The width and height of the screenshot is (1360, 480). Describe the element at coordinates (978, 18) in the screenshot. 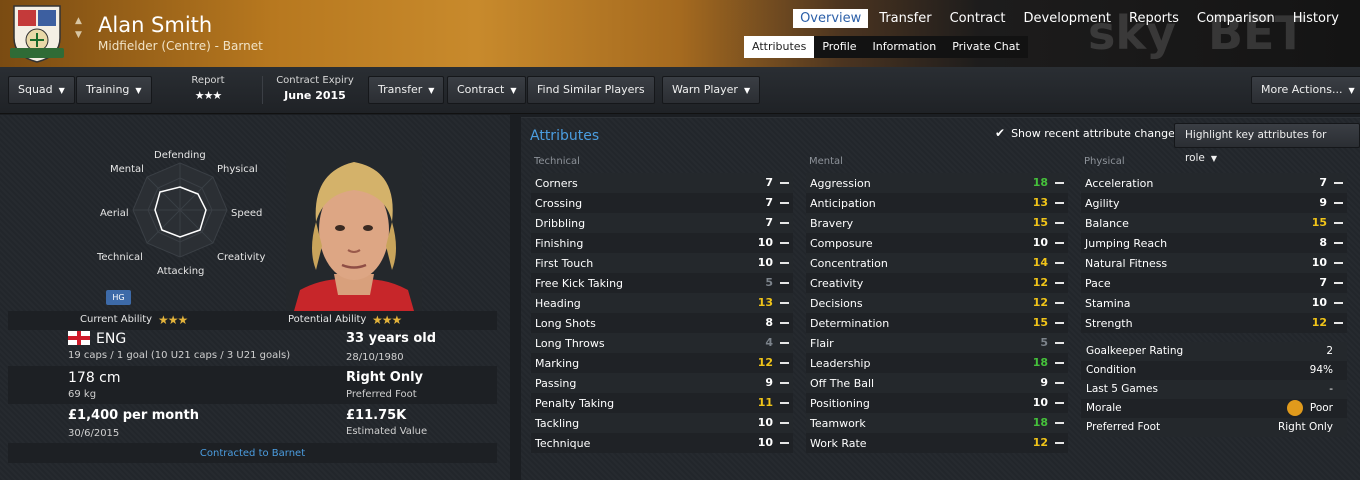

I see `tab-contract: Contract` at that location.